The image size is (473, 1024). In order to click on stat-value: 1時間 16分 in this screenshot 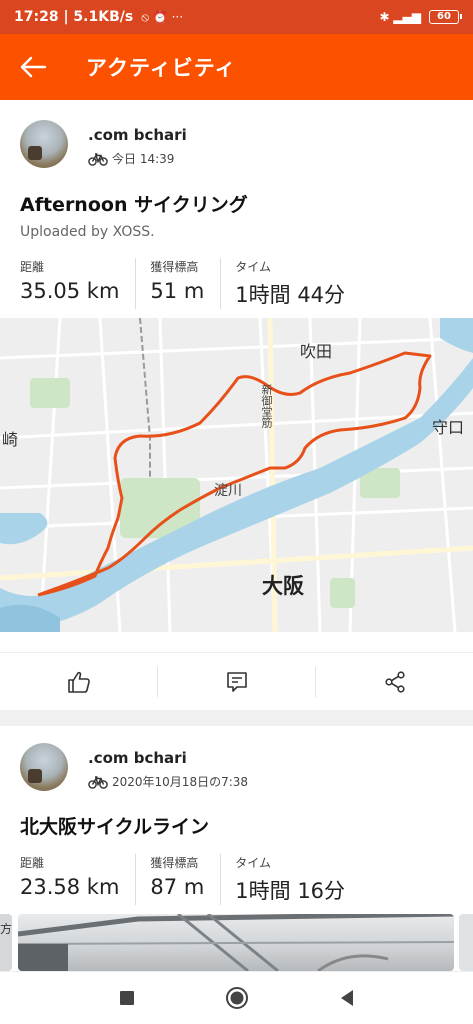, I will do `click(290, 891)`.